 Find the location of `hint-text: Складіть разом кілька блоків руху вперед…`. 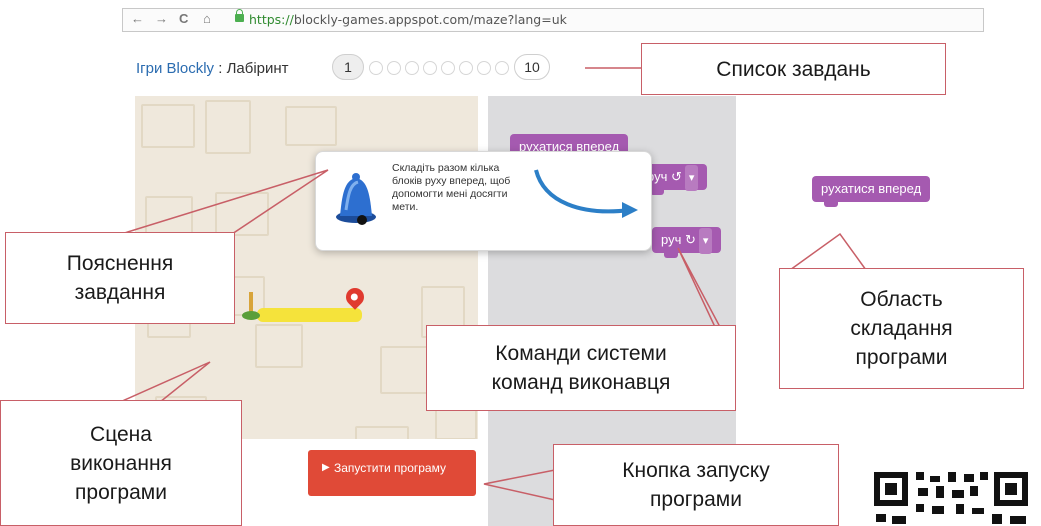

hint-text: Складіть разом кілька блоків руху вперед… is located at coordinates (451, 187).